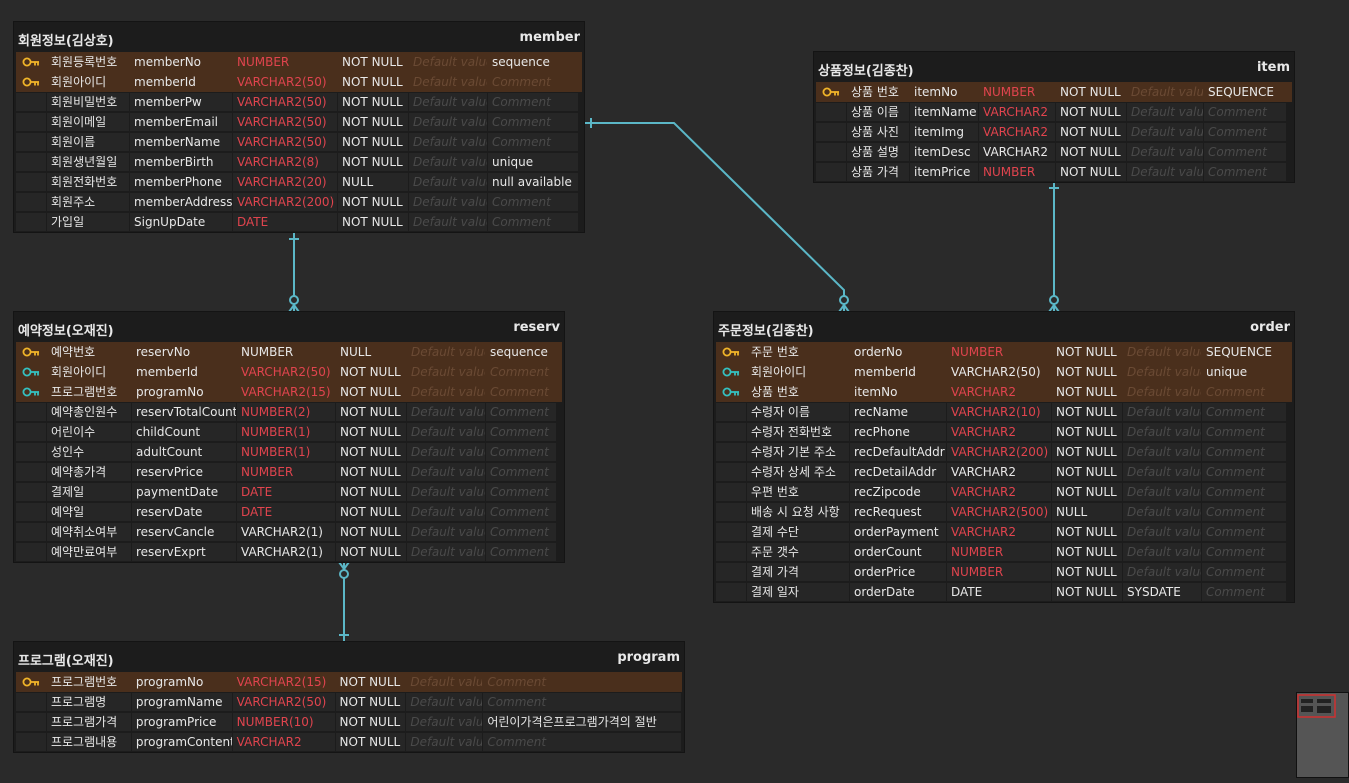  What do you see at coordinates (88, 62) in the screenshot?
I see `logical-column-name: 회원등록번호` at bounding box center [88, 62].